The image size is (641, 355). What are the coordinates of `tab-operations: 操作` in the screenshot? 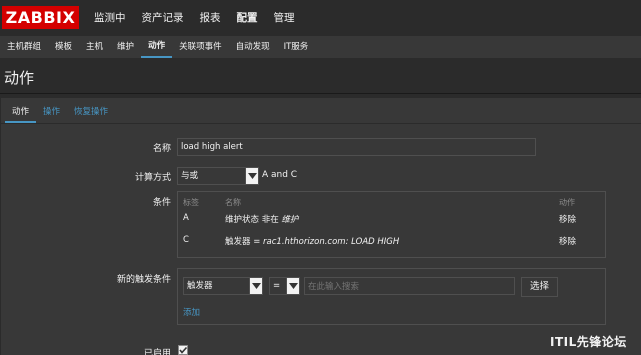 It's located at (51, 114).